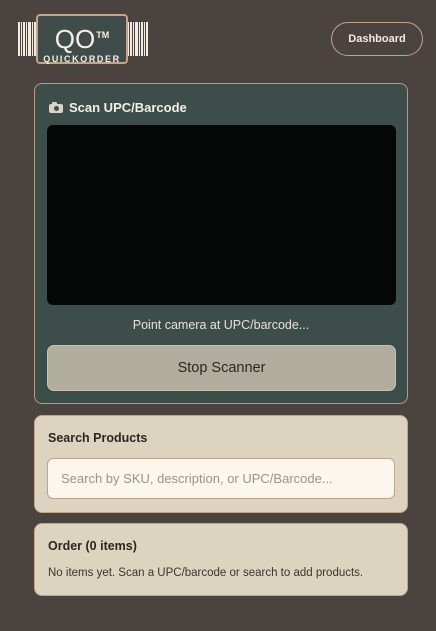 The width and height of the screenshot is (436, 631). What do you see at coordinates (103, 35) in the screenshot?
I see `trademark-symbol: TM` at bounding box center [103, 35].